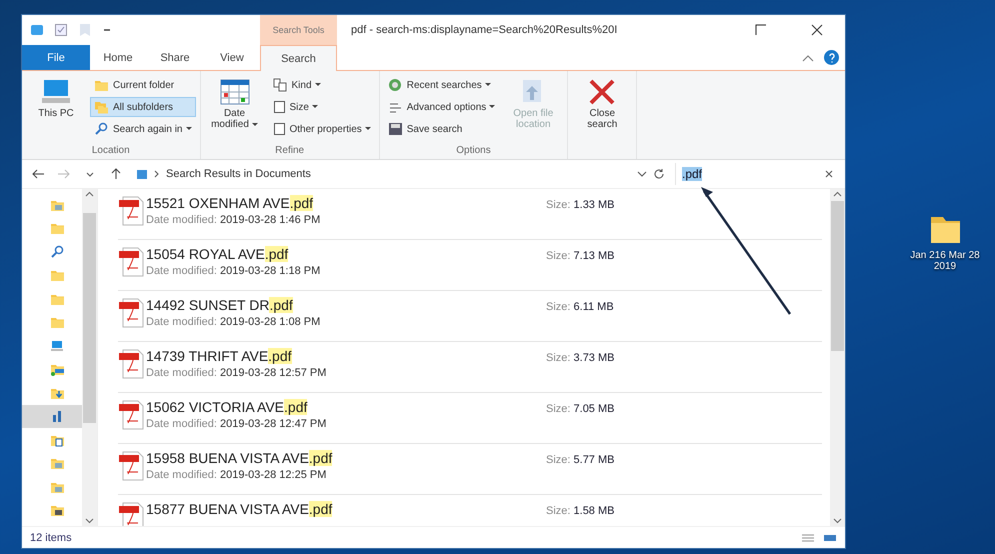  What do you see at coordinates (470, 510) in the screenshot?
I see `file-row: 15877 BUENA VISTA AVE.pdf Size: 1.58 MB` at bounding box center [470, 510].